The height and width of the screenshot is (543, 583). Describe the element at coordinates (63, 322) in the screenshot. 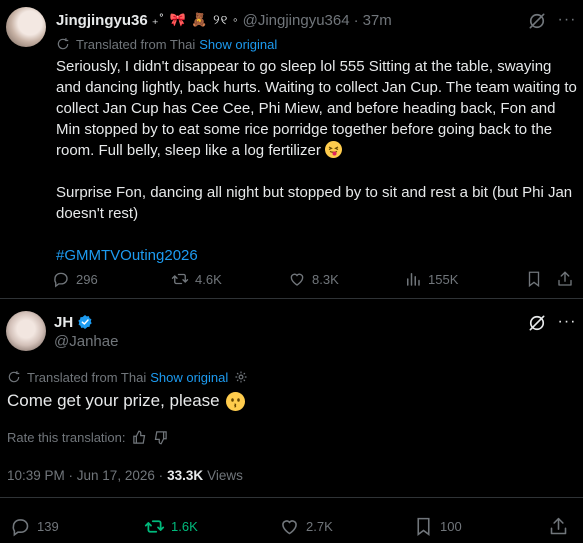

I see `author-name: JH` at that location.